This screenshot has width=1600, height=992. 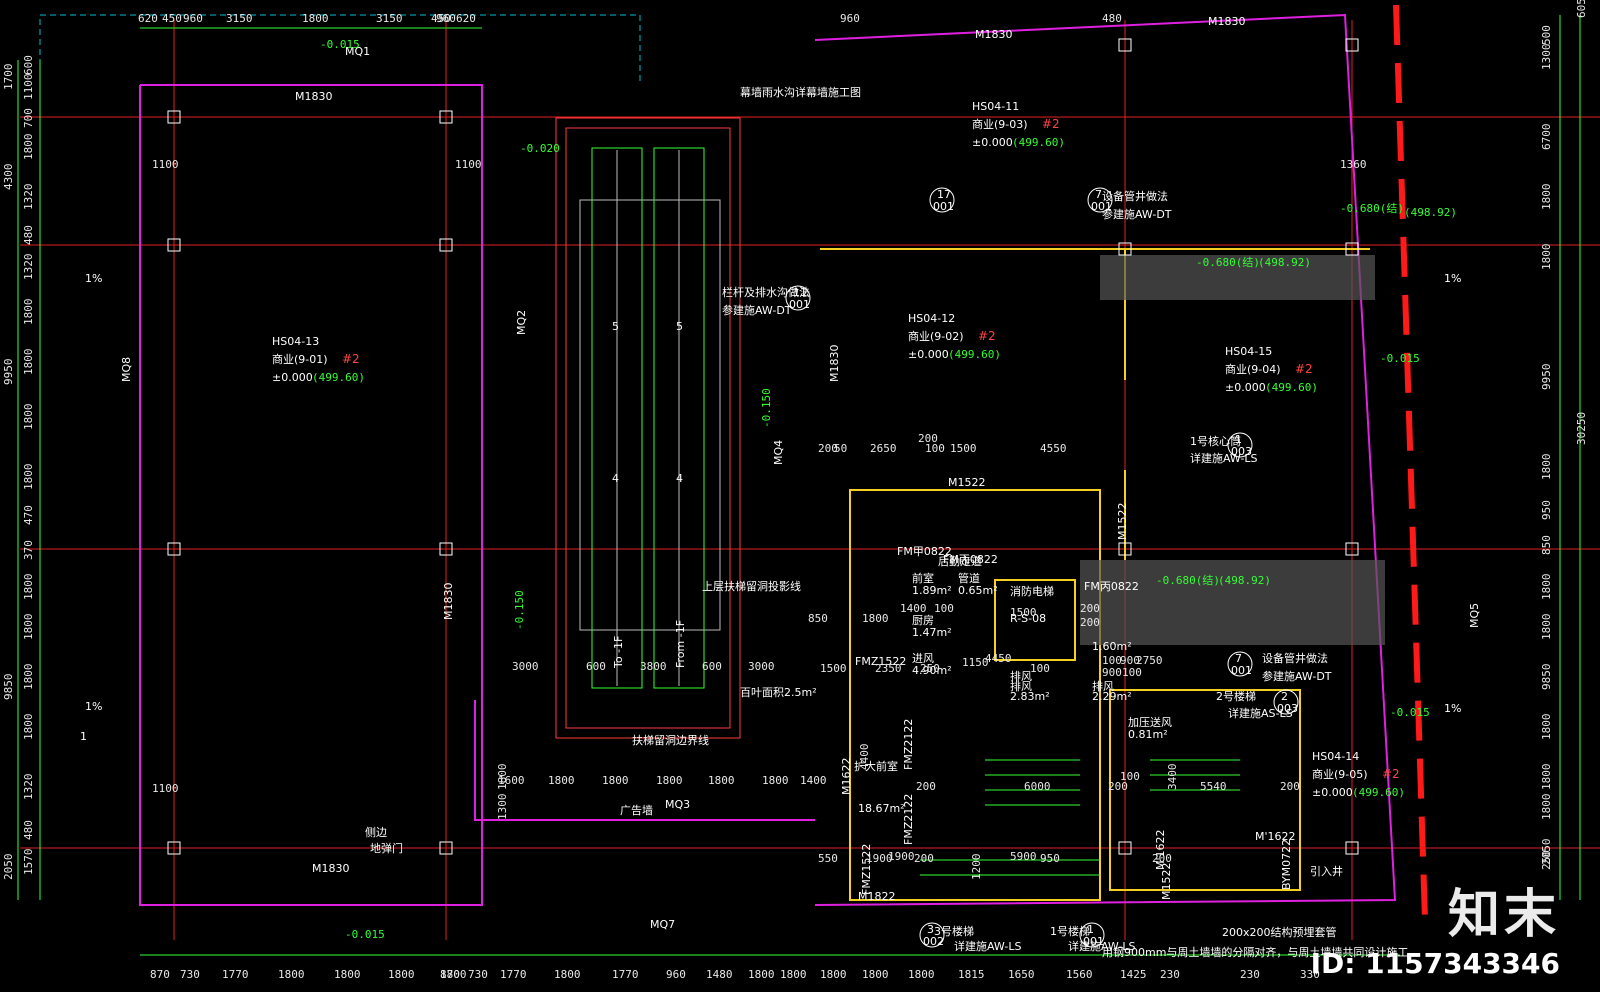 What do you see at coordinates (850, 18) in the screenshot?
I see `dimension-top: 960` at bounding box center [850, 18].